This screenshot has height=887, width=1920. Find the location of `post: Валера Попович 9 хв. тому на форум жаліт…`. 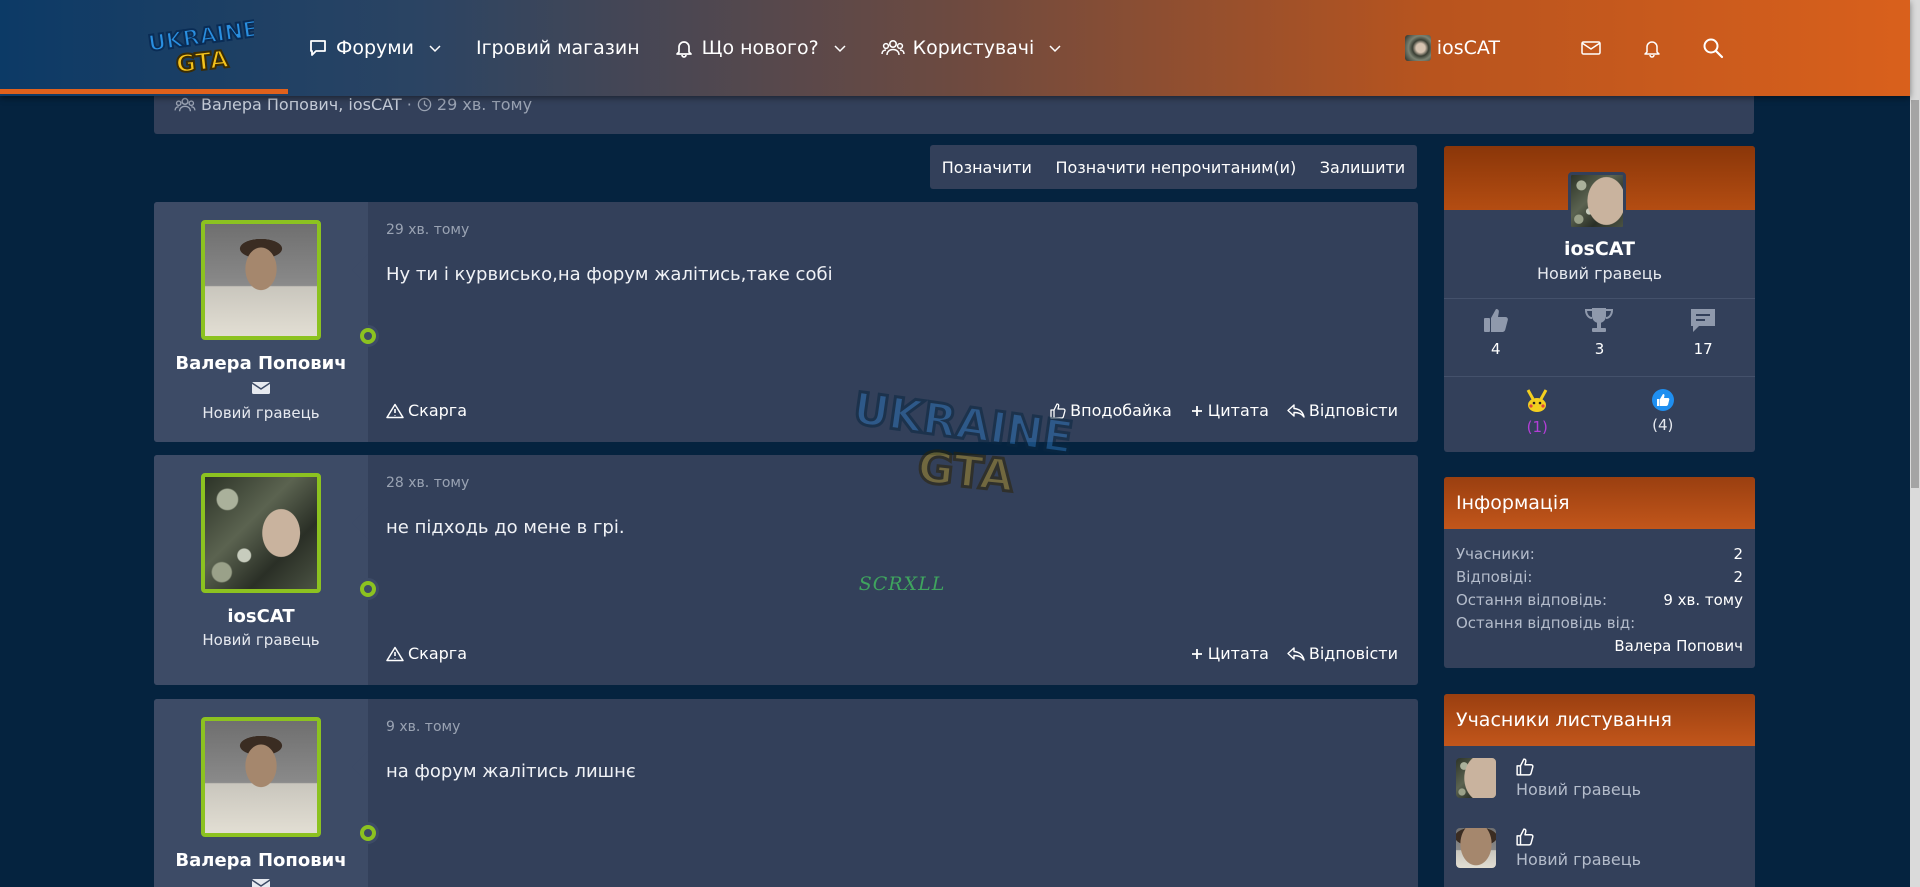

post: Валера Попович 9 хв. тому на форум жаліт… is located at coordinates (786, 793).